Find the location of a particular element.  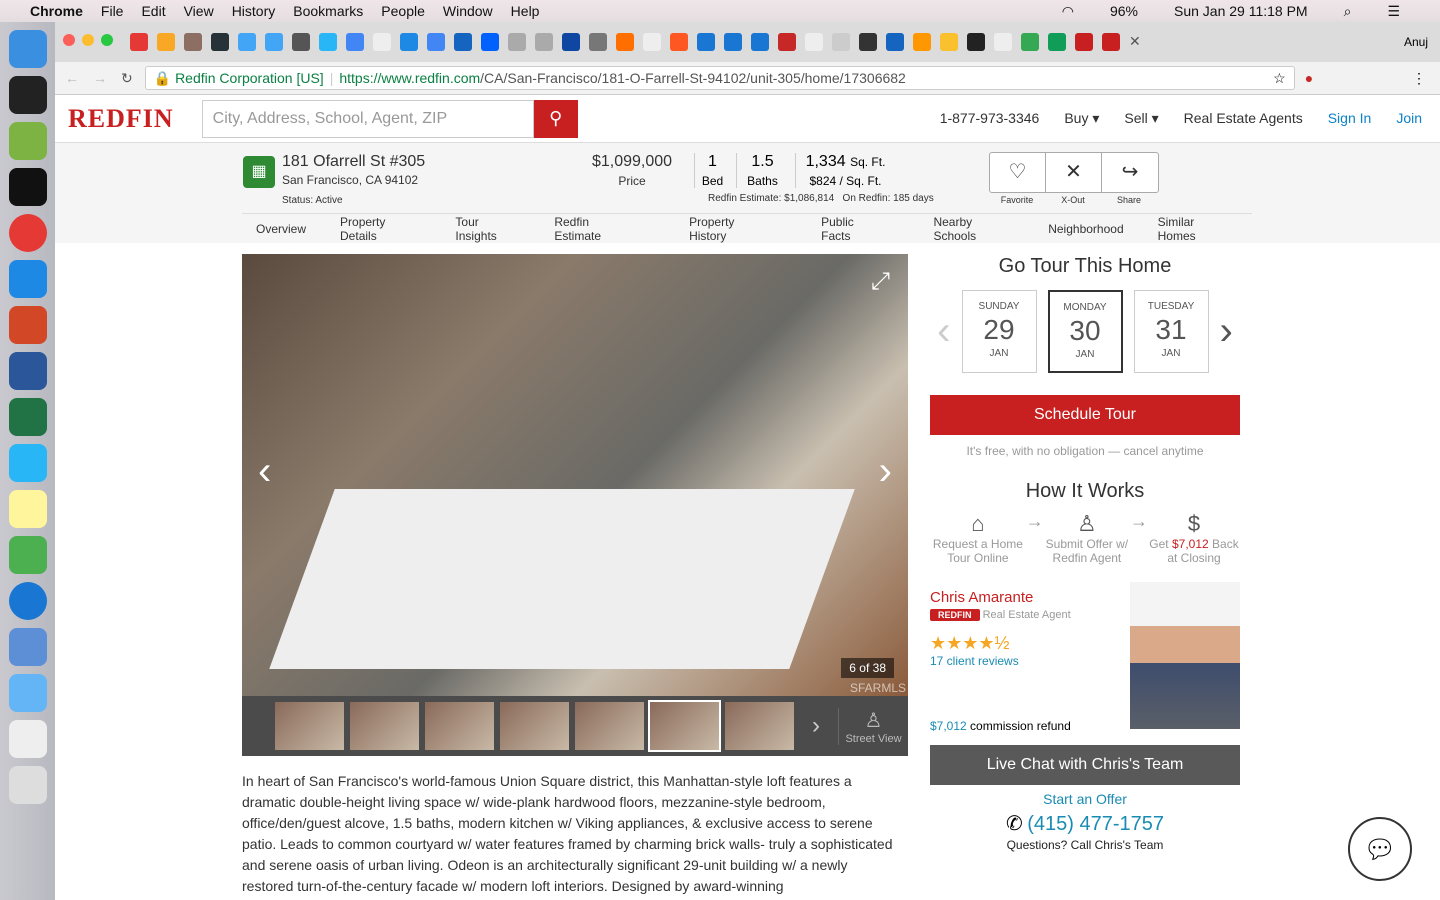

menu-app: Chrome is located at coordinates (56, 11).